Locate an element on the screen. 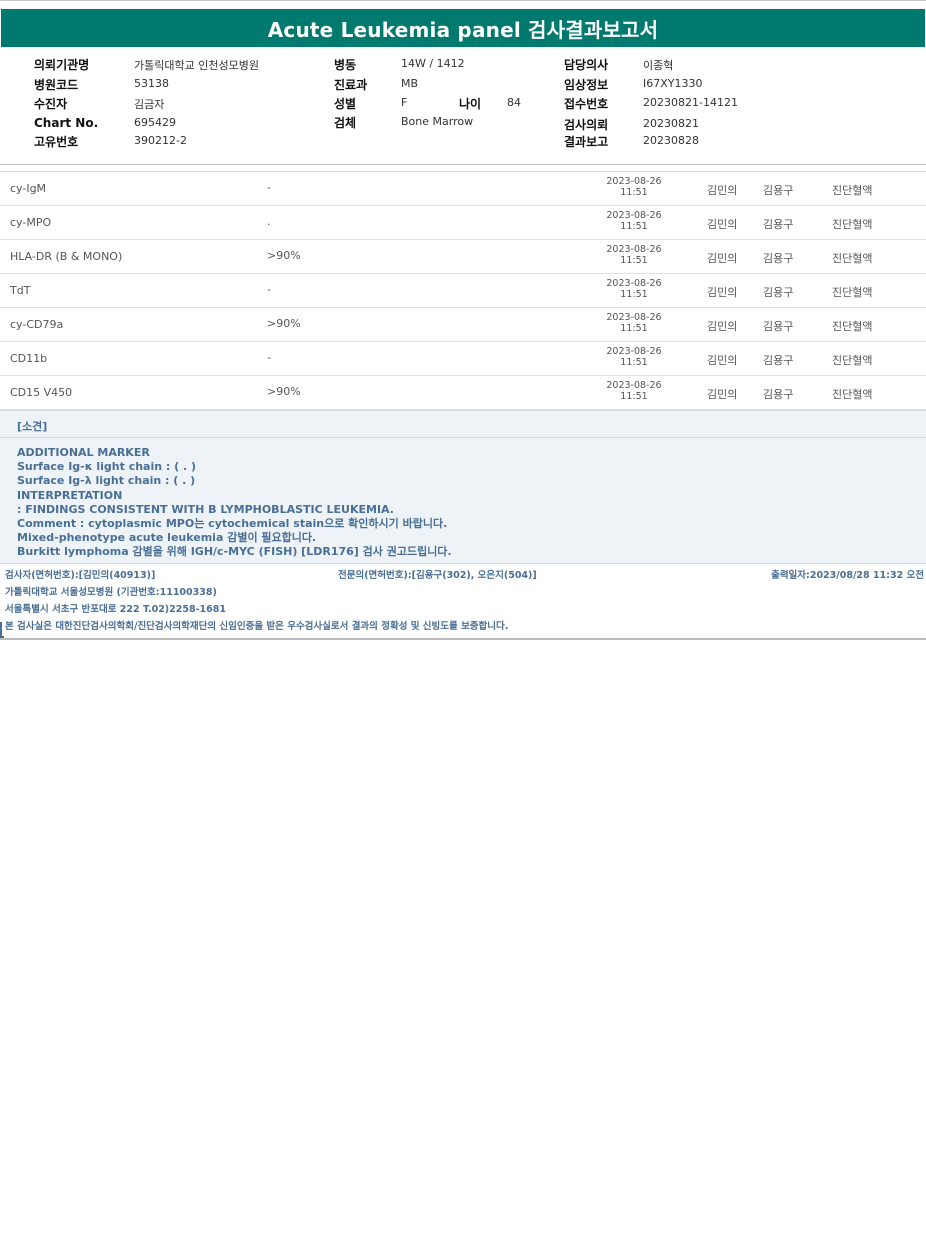 The height and width of the screenshot is (1240, 926). value-receipt-no: 20230821-14121 is located at coordinates (690, 102).